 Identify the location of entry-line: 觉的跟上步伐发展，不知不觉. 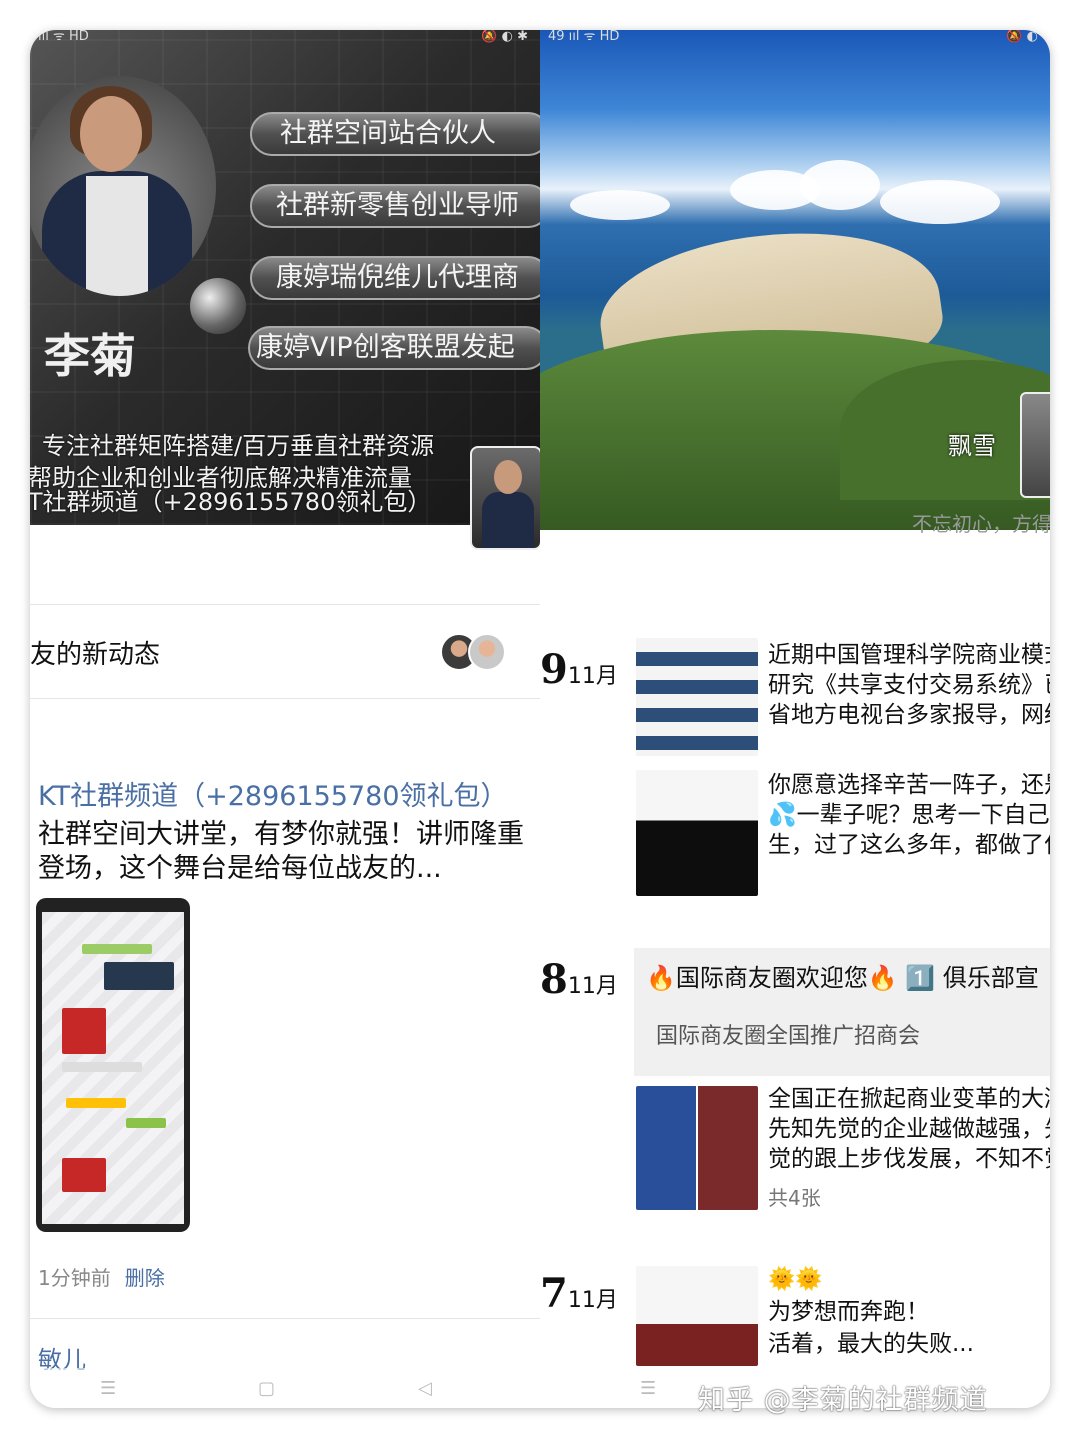
(909, 1159).